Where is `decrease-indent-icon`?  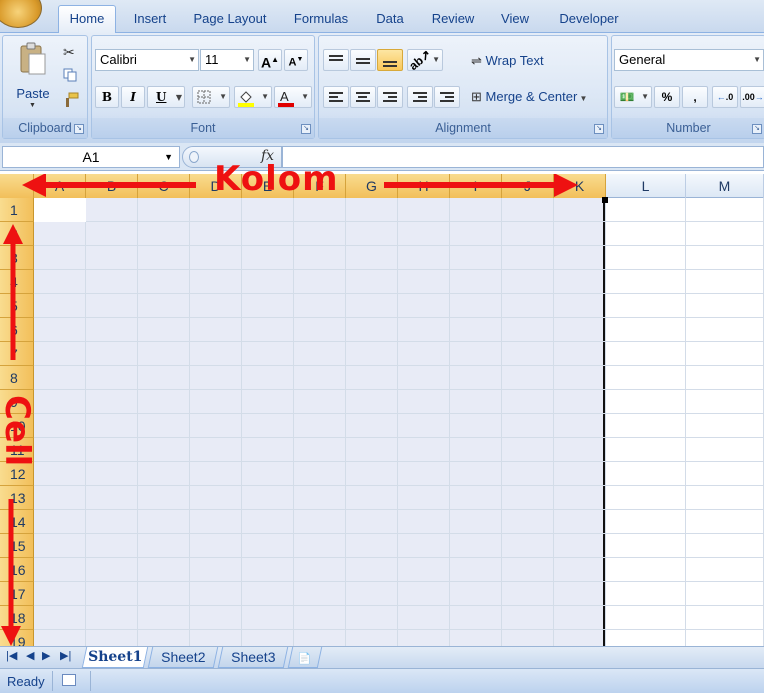
decrease-indent-icon is located at coordinates (420, 98).